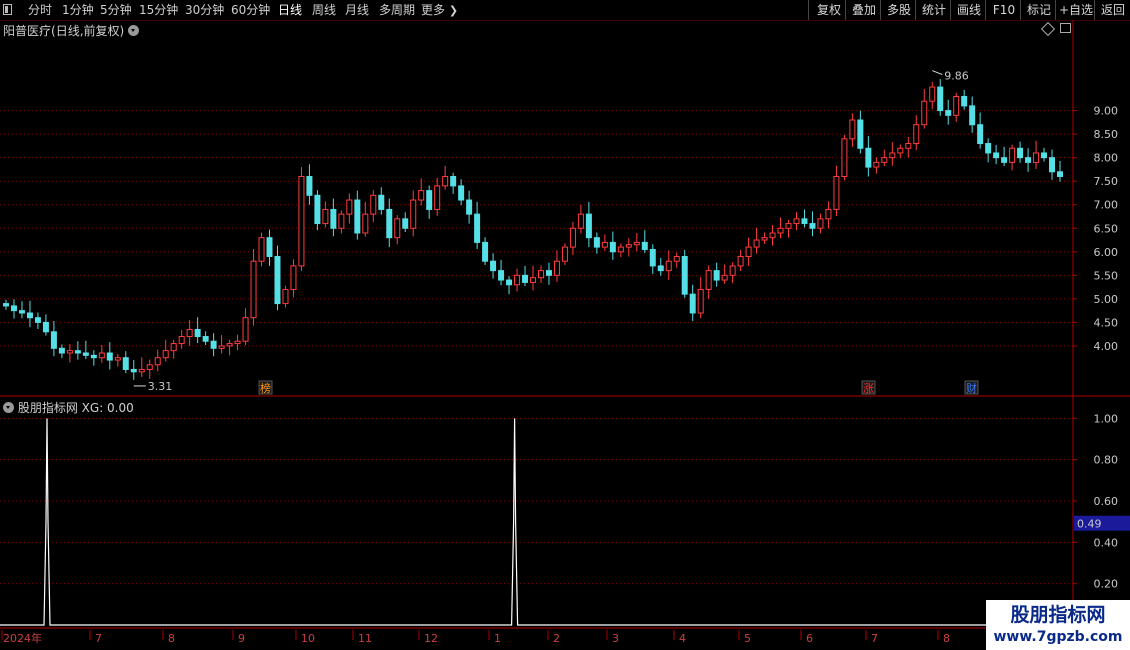 The width and height of the screenshot is (1130, 650). I want to click on main-tick-label: 4.00, so click(1106, 346).